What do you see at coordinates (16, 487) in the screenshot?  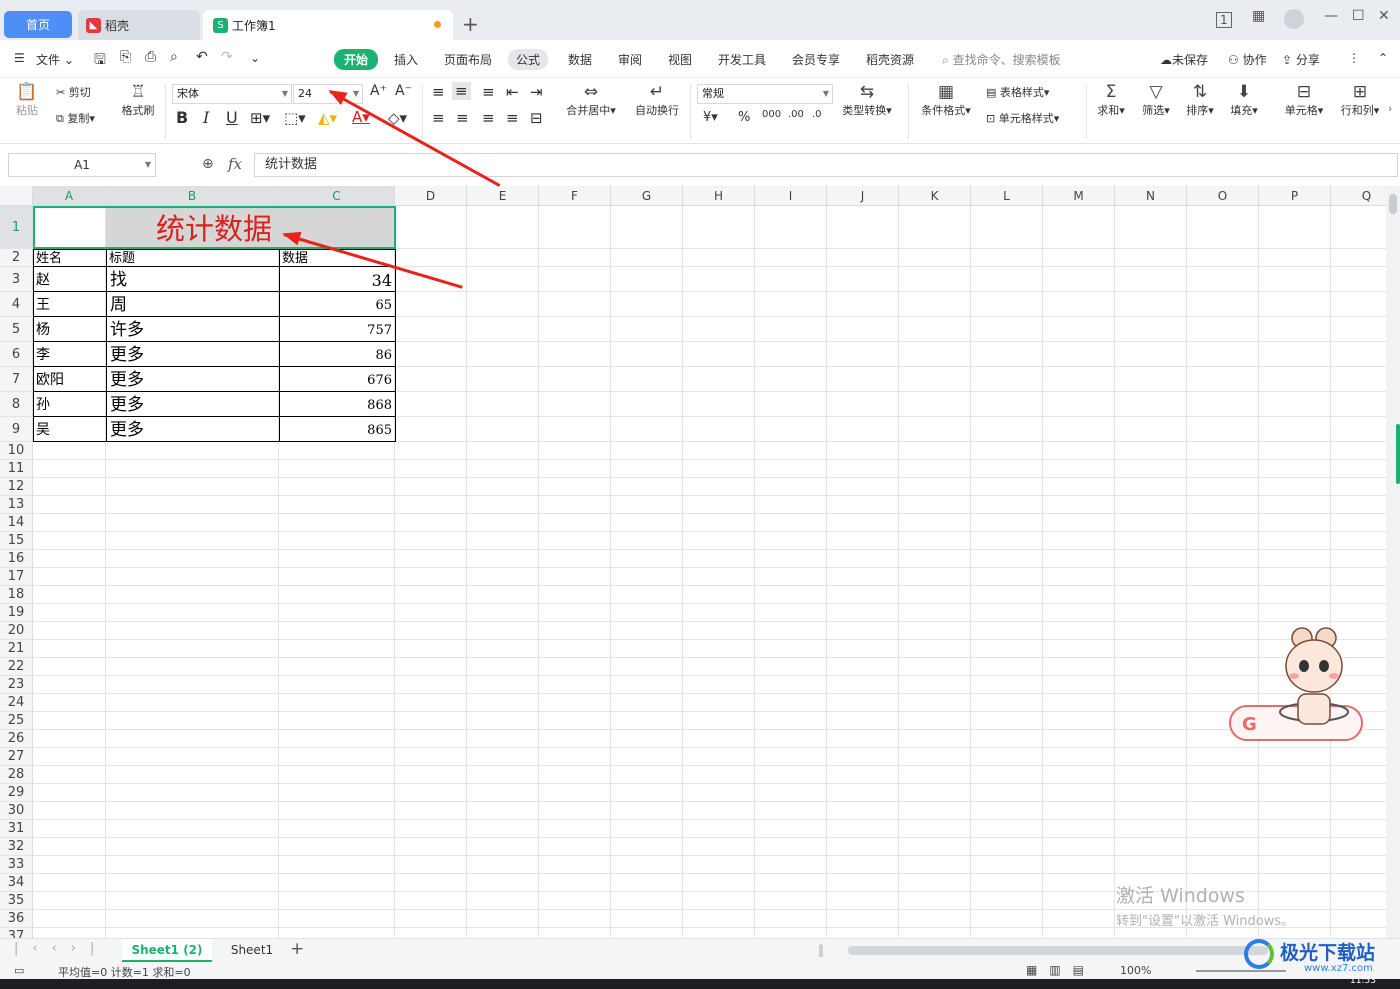 I see `row-header-12: 12` at bounding box center [16, 487].